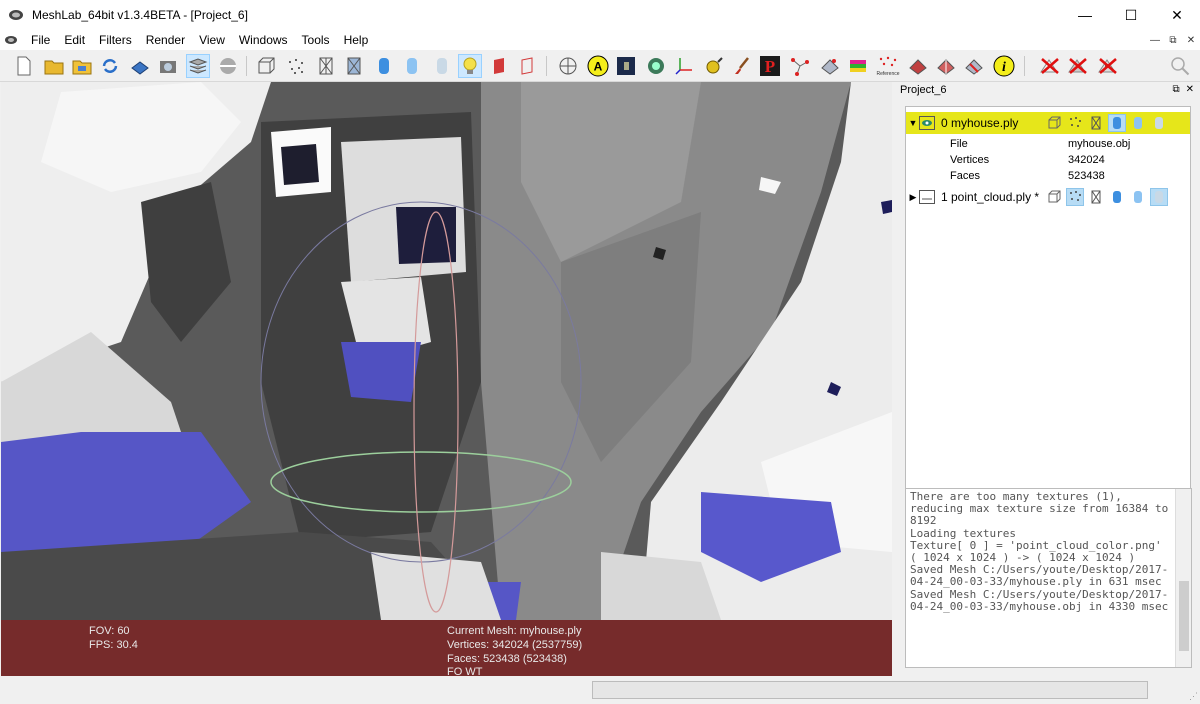  What do you see at coordinates (263, 40) in the screenshot?
I see `menu-windows: Windows` at bounding box center [263, 40].